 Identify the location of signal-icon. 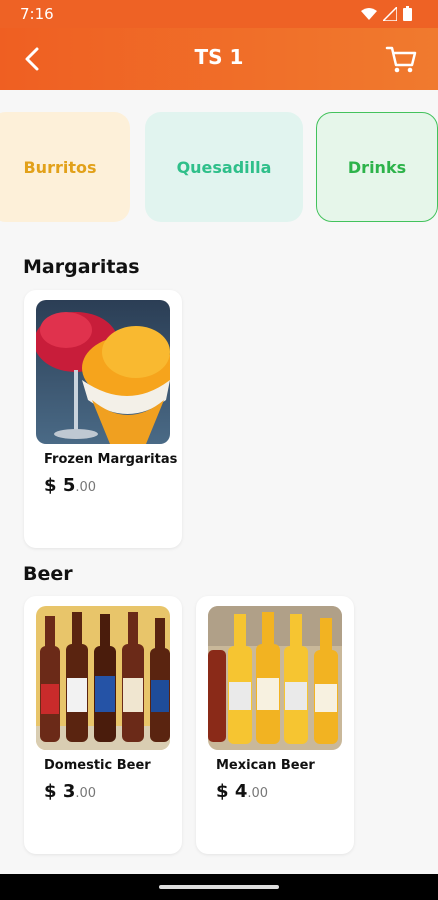
(390, 13).